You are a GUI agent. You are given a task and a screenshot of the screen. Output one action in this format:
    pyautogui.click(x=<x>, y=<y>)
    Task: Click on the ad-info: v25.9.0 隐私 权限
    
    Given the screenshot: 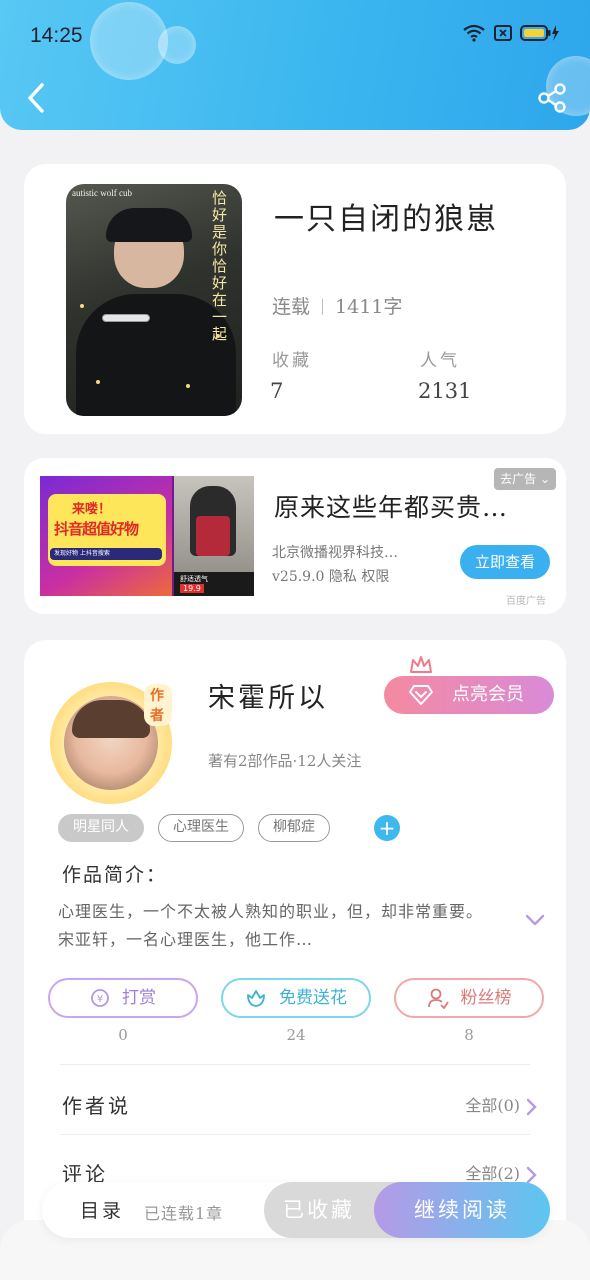 What is the action you would take?
    pyautogui.click(x=330, y=576)
    